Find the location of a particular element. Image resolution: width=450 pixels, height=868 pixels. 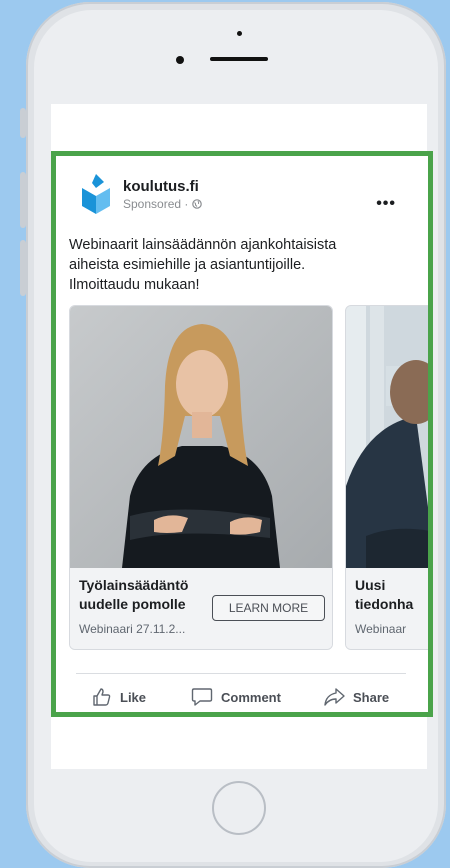

front-camera is located at coordinates (180, 60).